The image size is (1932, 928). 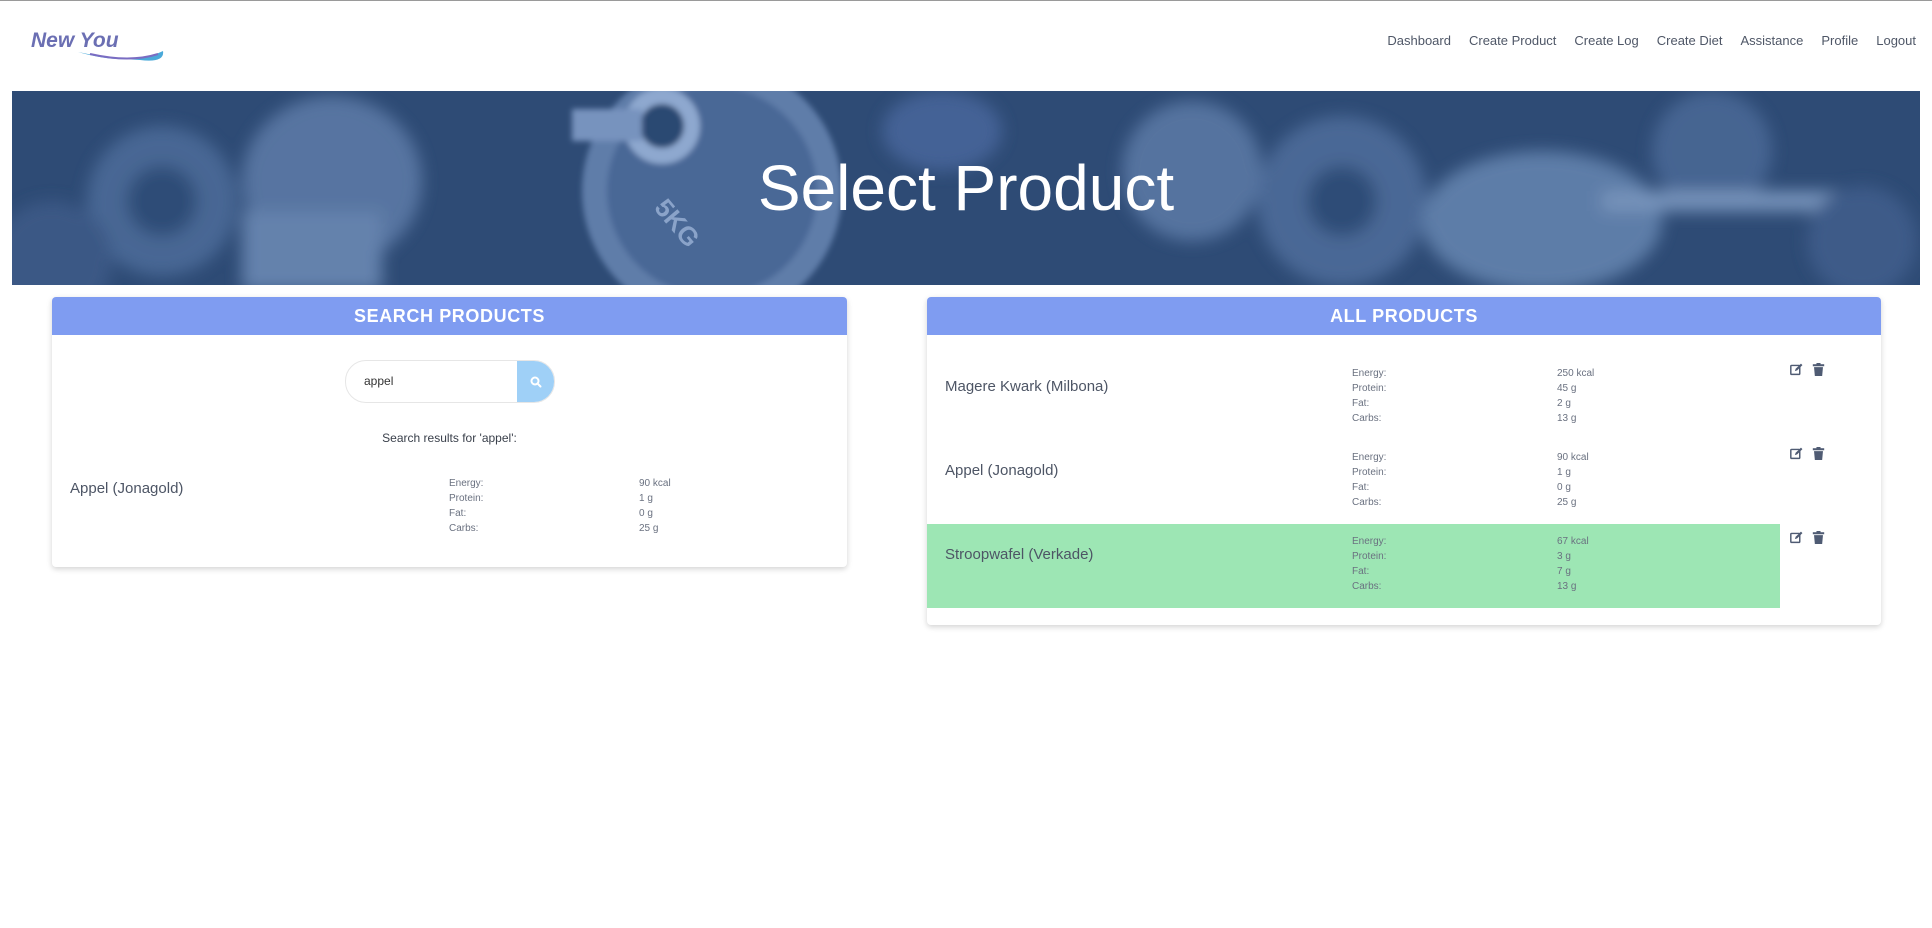 I want to click on nutrient-values: 90 kcal 1 g 0 g 25 g, so click(x=1573, y=480).